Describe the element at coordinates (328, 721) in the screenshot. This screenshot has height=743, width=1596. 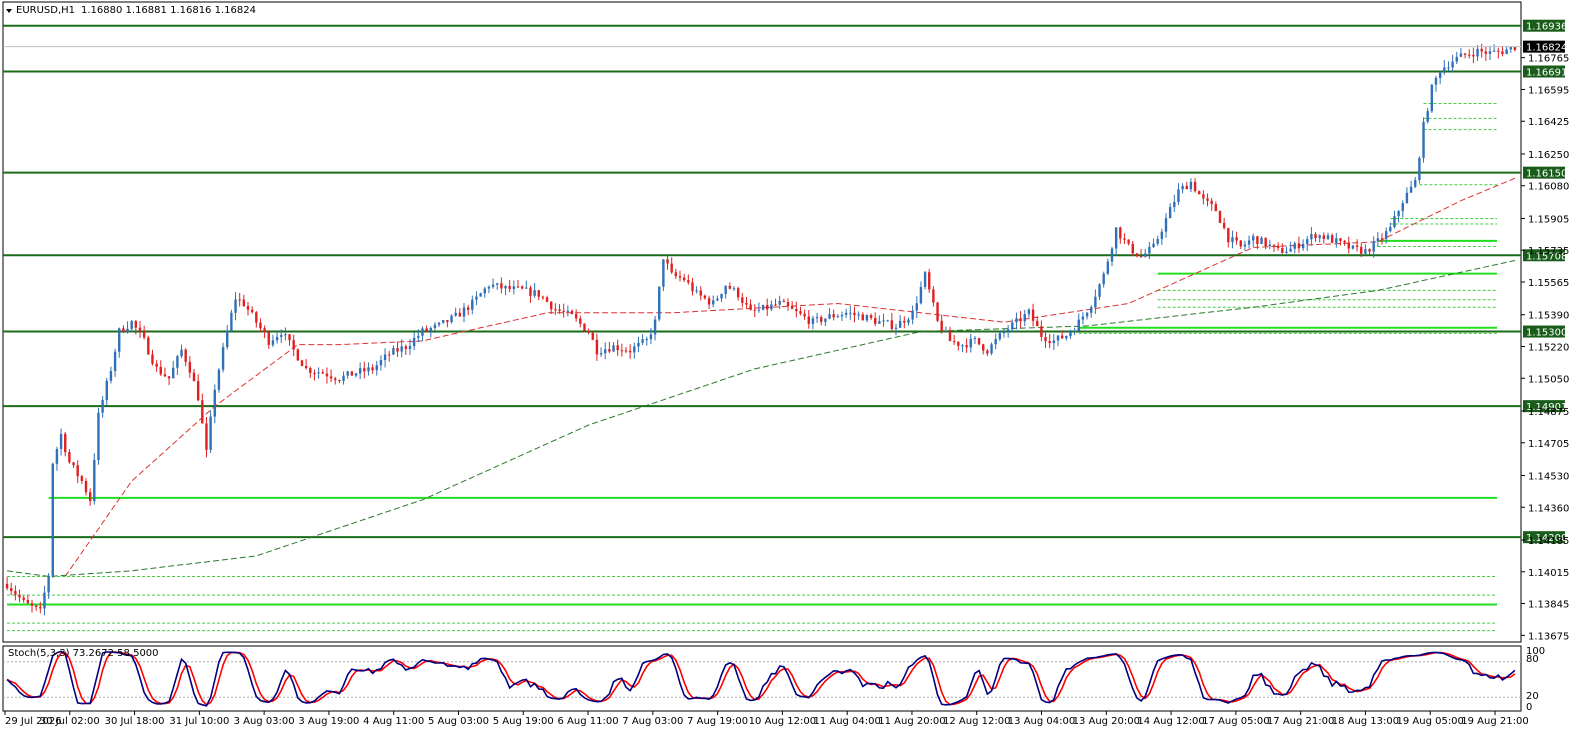
I see `time-tick-label: 3 Aug 19:00` at that location.